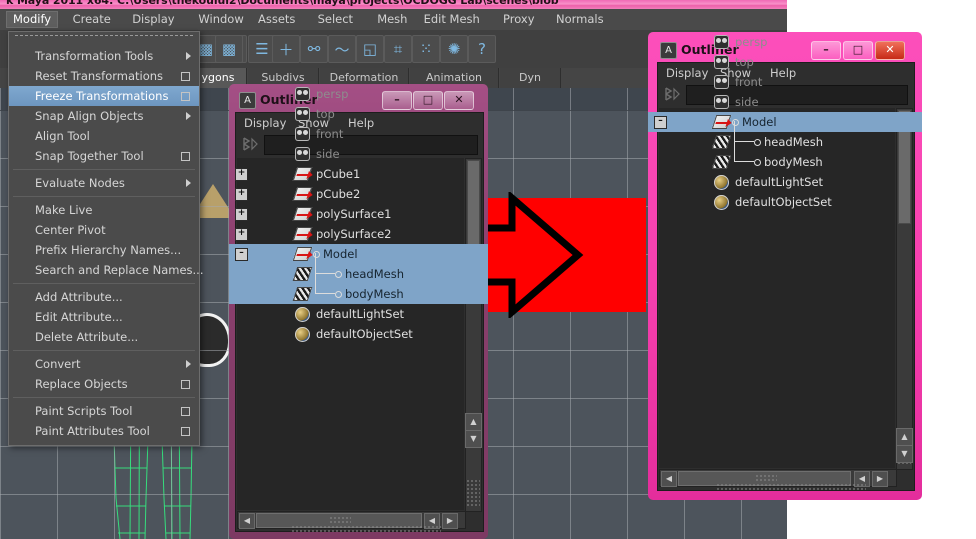 The width and height of the screenshot is (976, 539). What do you see at coordinates (580, 19) in the screenshot?
I see `menubar-item-normals: Normals` at bounding box center [580, 19].